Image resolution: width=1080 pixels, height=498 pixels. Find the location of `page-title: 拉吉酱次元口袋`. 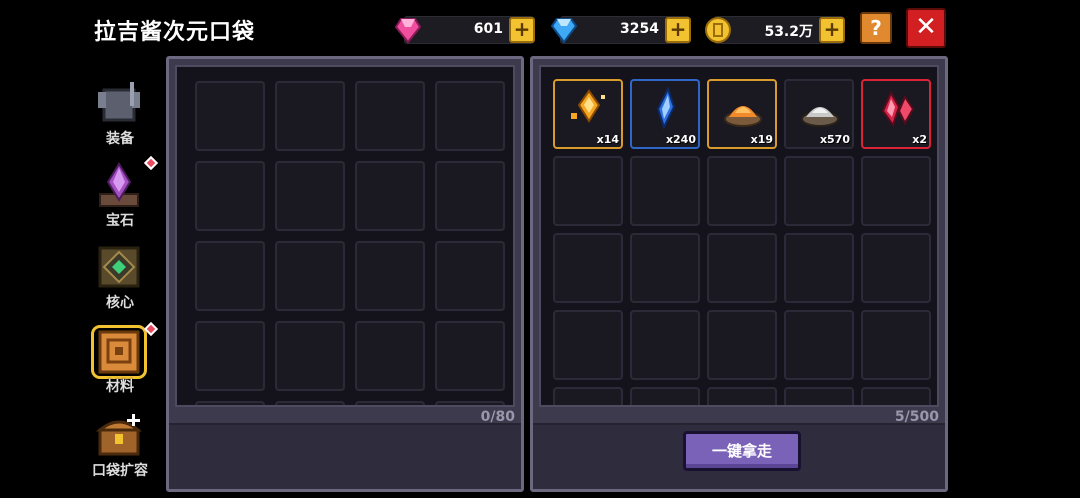

page-title: 拉吉酱次元口袋 is located at coordinates (175, 32).